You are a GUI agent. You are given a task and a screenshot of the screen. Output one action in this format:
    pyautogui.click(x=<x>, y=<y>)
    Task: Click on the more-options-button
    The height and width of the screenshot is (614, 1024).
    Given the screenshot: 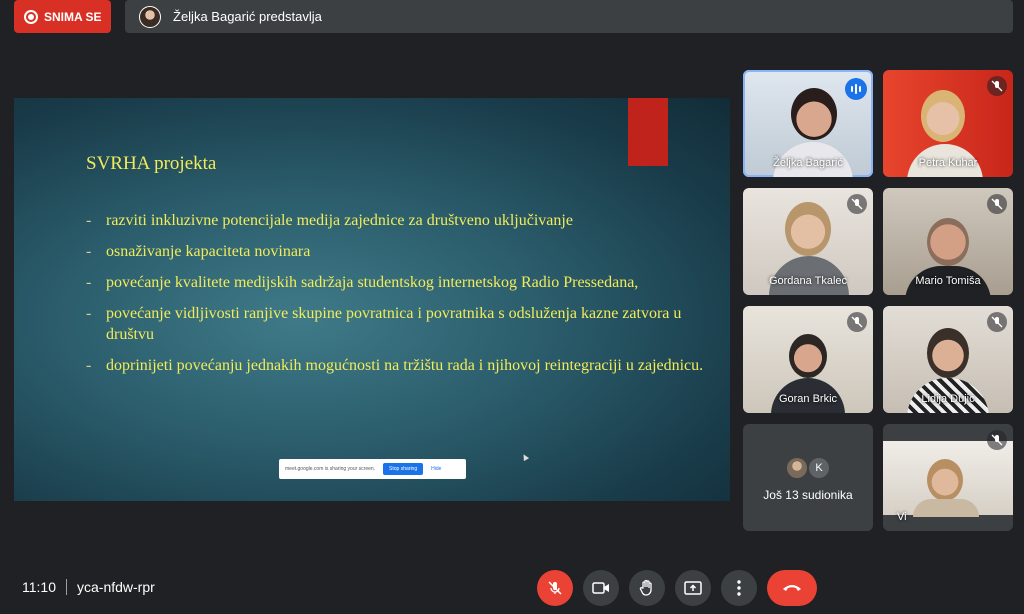 What is the action you would take?
    pyautogui.click(x=739, y=588)
    